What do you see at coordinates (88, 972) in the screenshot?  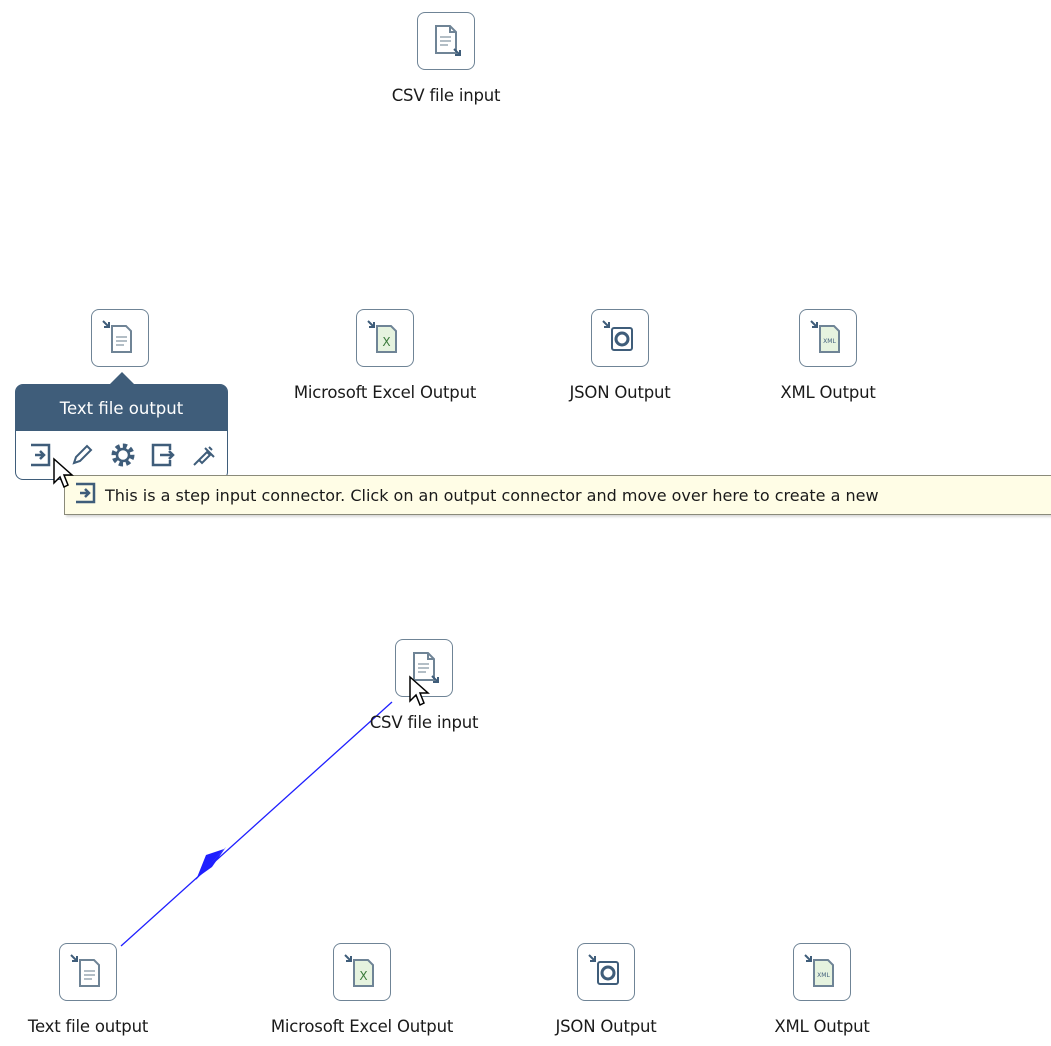 I see `text-file-output-icon` at bounding box center [88, 972].